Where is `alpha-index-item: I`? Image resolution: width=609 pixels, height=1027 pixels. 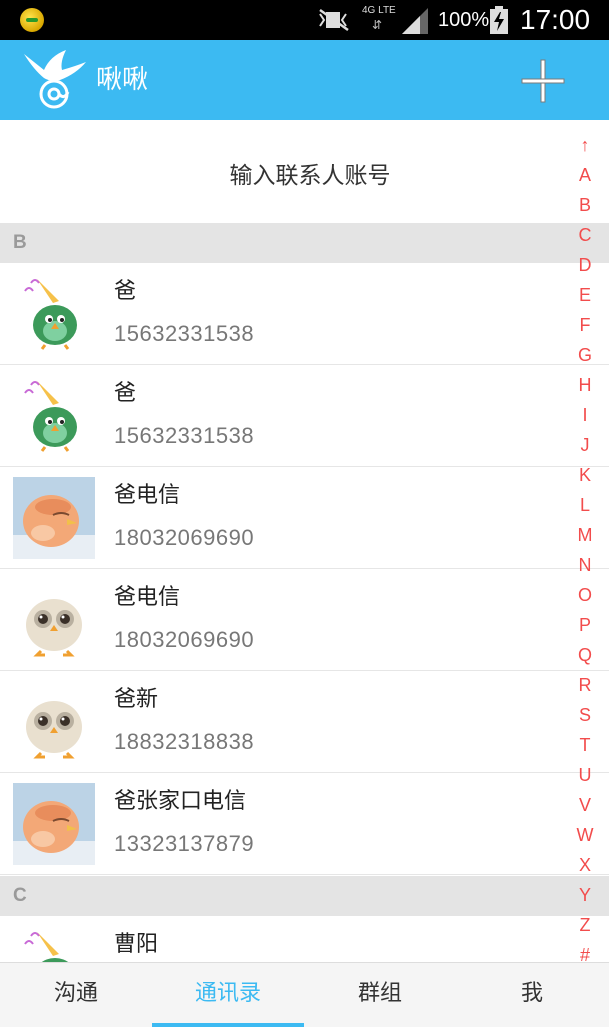
alpha-index-item: I is located at coordinates (585, 415).